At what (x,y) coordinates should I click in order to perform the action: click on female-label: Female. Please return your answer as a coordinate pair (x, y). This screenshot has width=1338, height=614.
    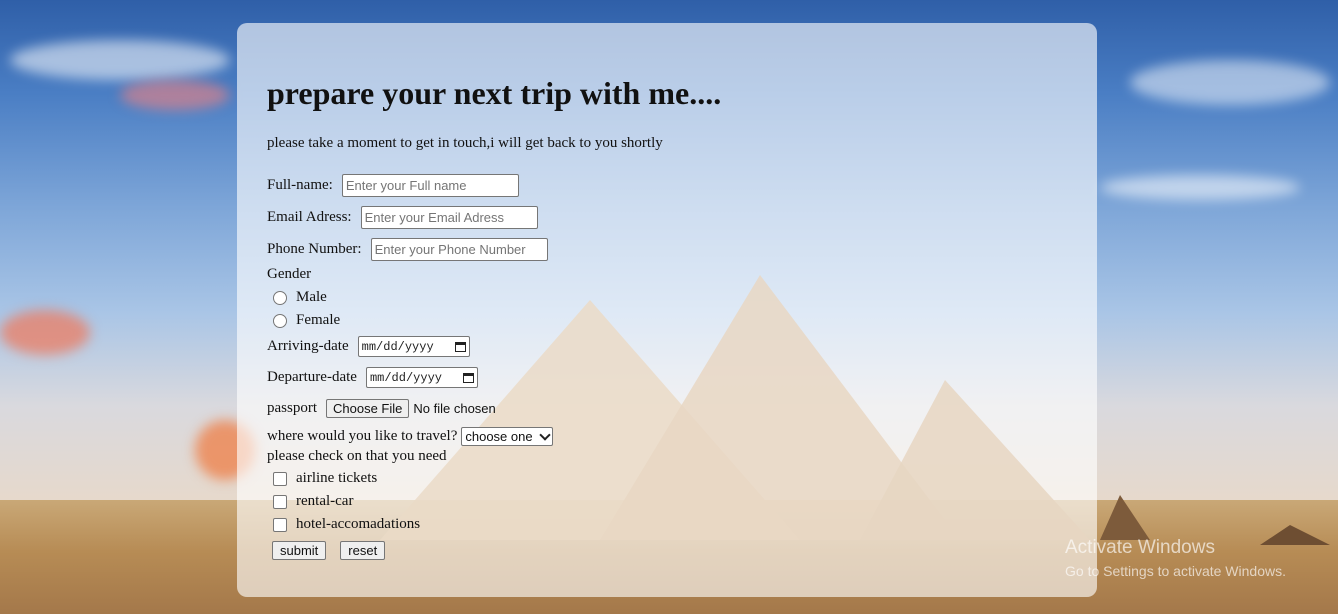
    Looking at the image, I should click on (318, 320).